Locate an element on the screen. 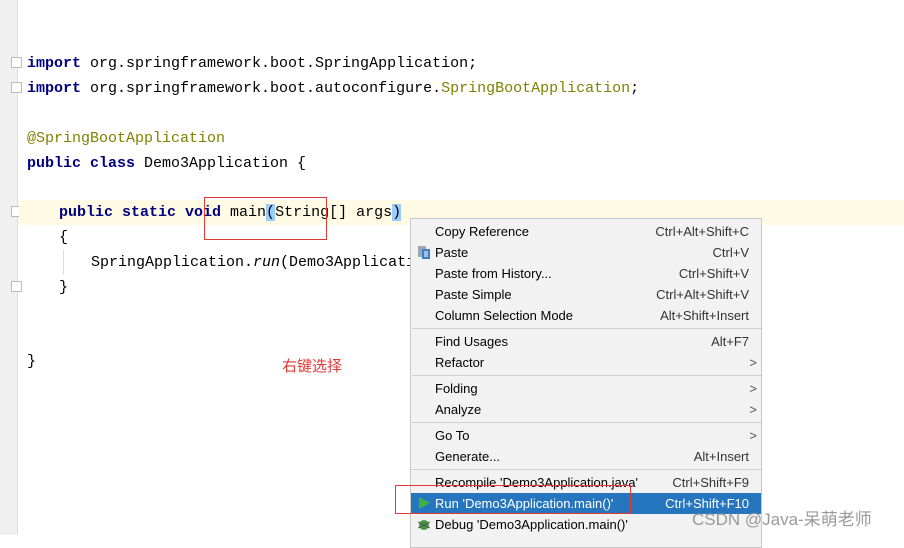 Image resolution: width=904 pixels, height=548 pixels. menu-item-paste-simple: Paste Simple Ctrl+Alt+Shift+V is located at coordinates (586, 294).